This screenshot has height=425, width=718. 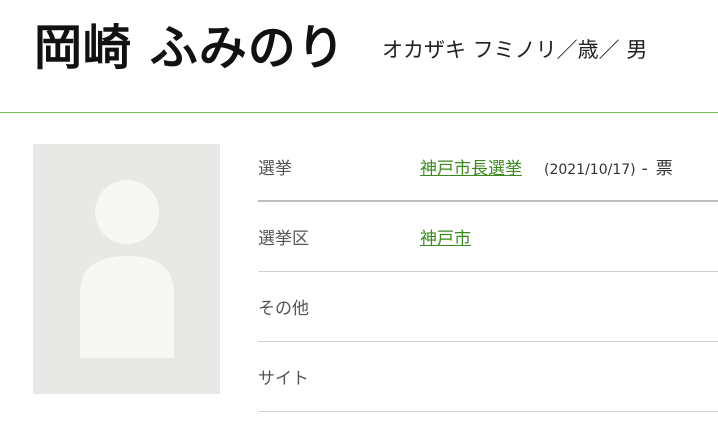 What do you see at coordinates (445, 239) in the screenshot?
I see `district-link: 神戸市` at bounding box center [445, 239].